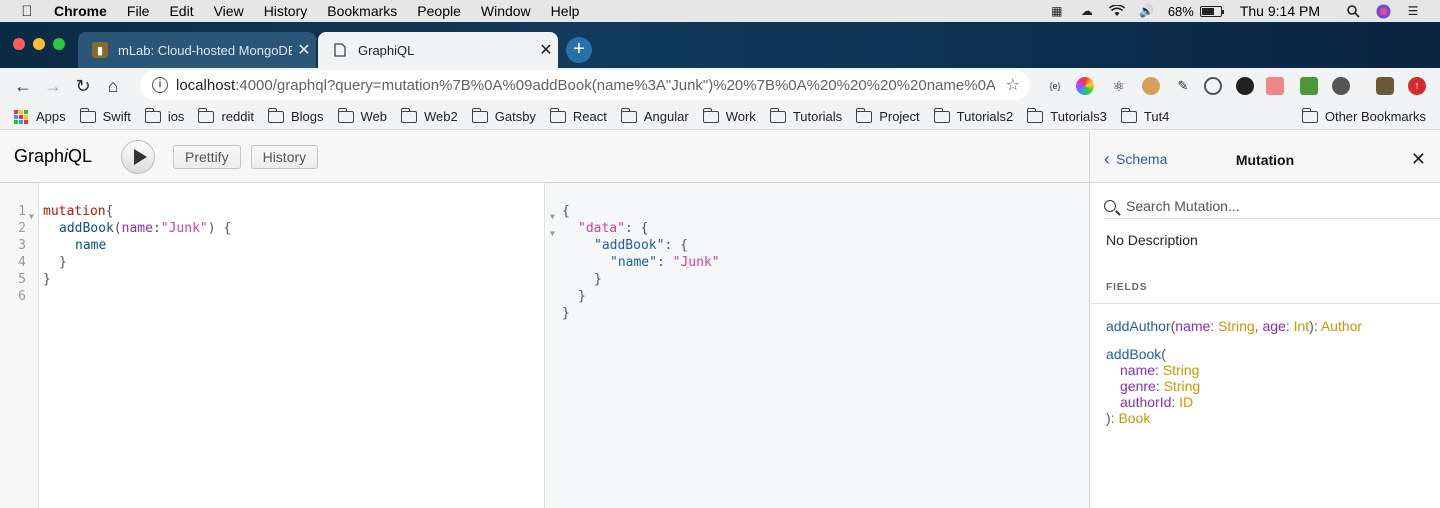 The height and width of the screenshot is (508, 1440). What do you see at coordinates (1138, 326) in the screenshot?
I see `field-name-link: addAuthor` at bounding box center [1138, 326].